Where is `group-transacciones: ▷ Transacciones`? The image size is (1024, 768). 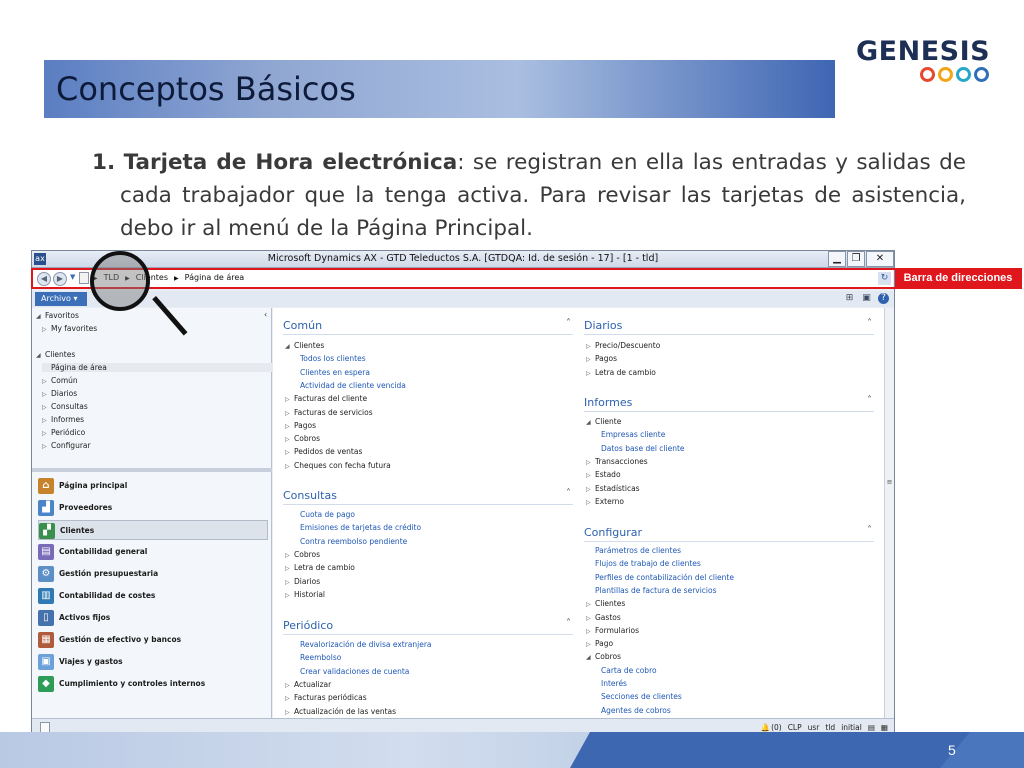
group-transacciones: ▷ Transacciones is located at coordinates (617, 461).